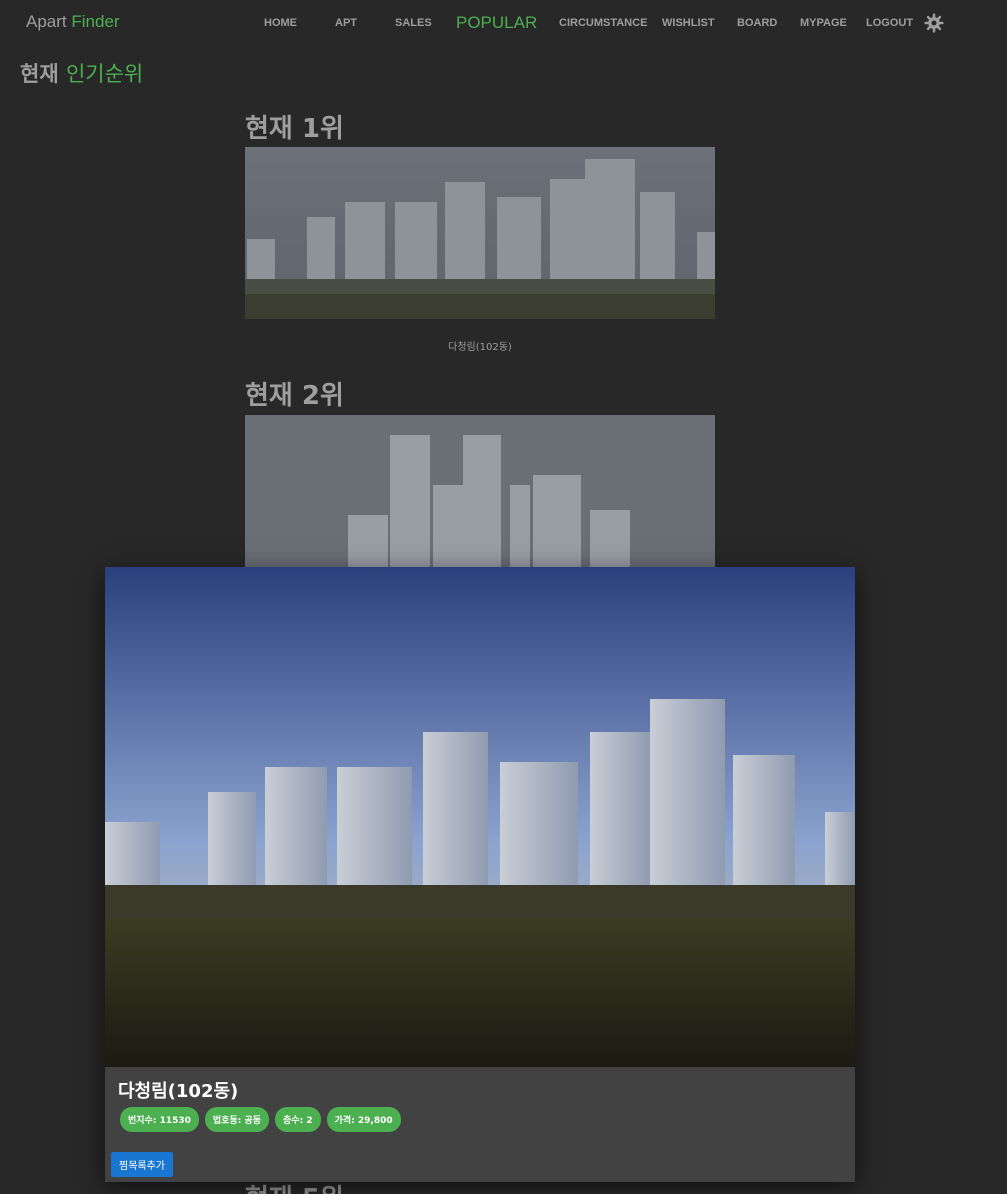  Describe the element at coordinates (480, 491) in the screenshot. I see `rank-2-image` at that location.